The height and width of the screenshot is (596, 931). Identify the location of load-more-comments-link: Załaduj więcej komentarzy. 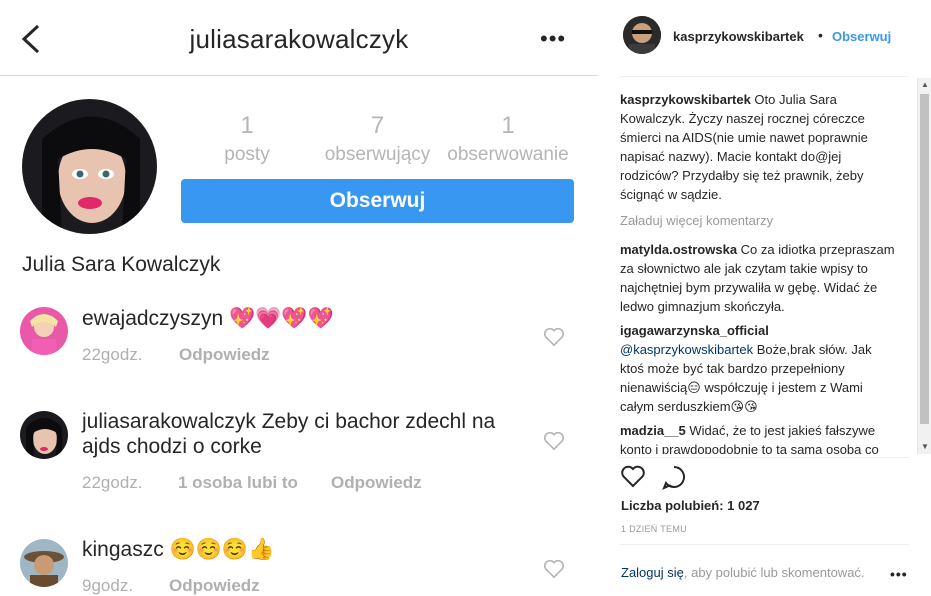
(758, 220).